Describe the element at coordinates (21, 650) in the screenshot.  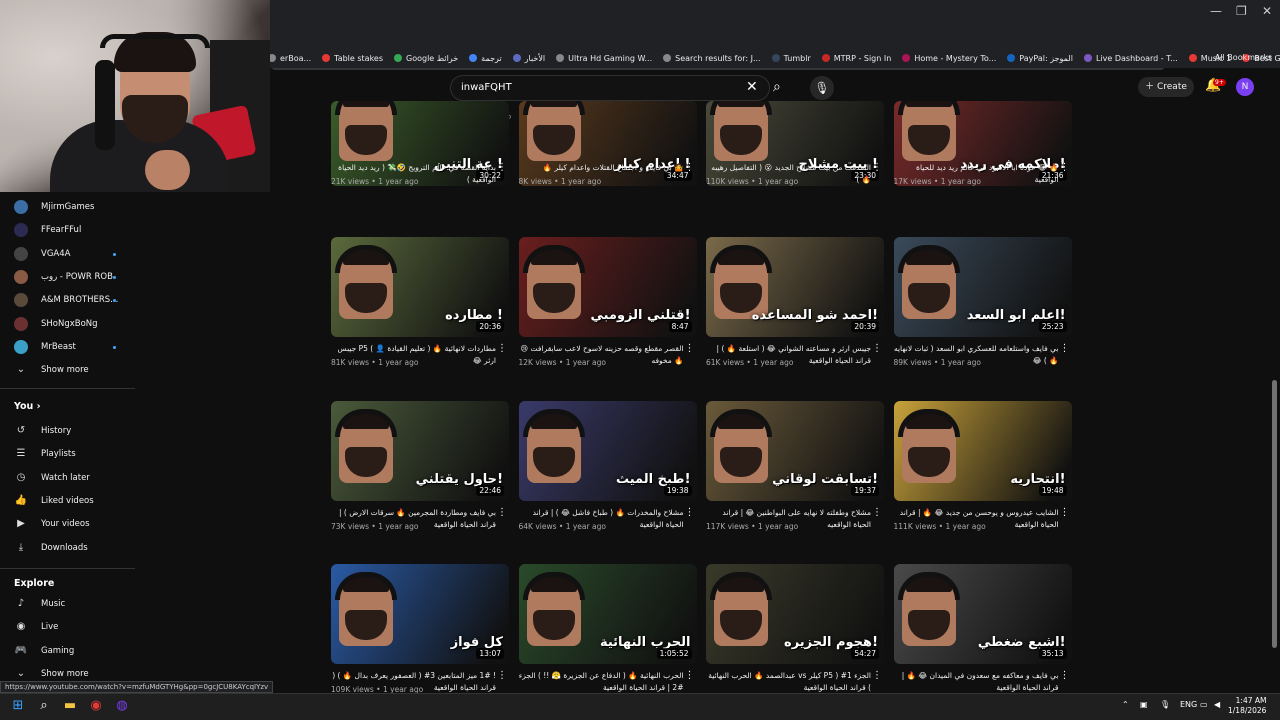
I see `nav-icon: 🎮` at that location.